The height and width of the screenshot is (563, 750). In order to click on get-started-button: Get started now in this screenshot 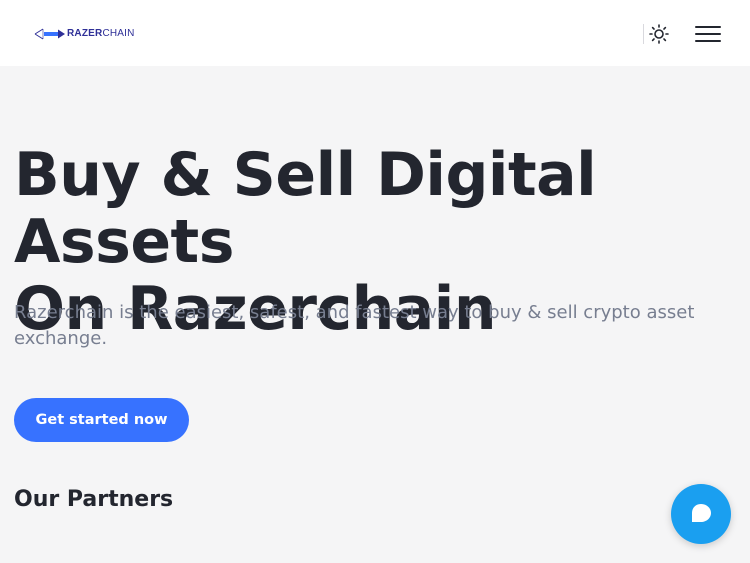, I will do `click(101, 420)`.